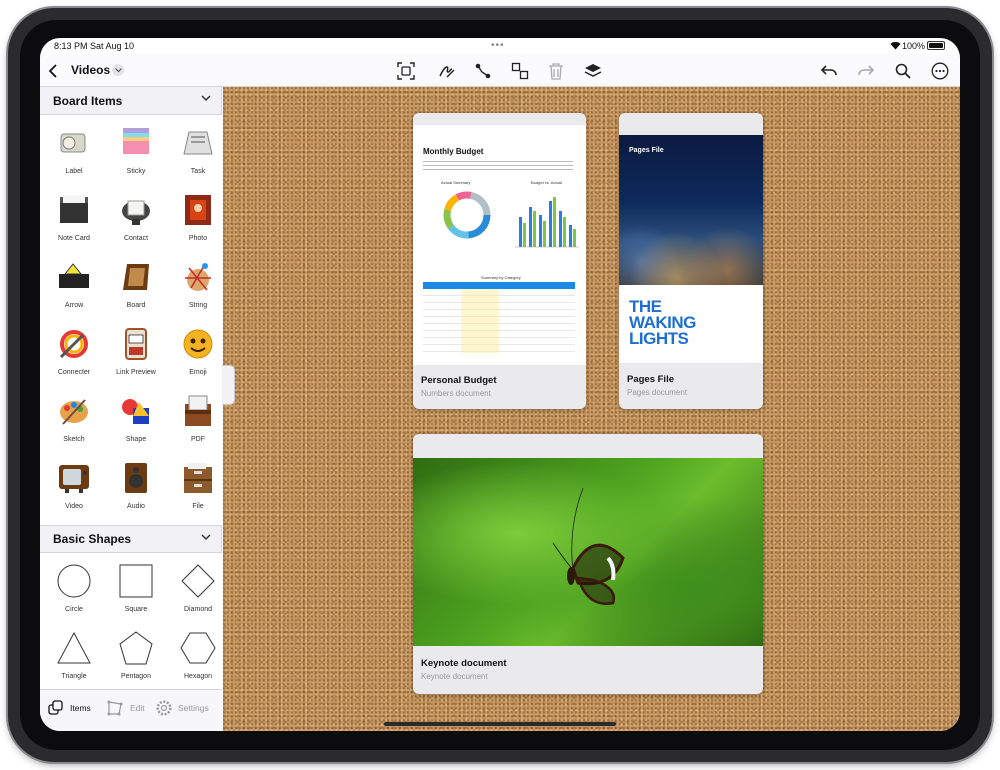 This screenshot has height=770, width=1000. Describe the element at coordinates (74, 655) in the screenshot. I see `shape-triangle: Triangle` at that location.